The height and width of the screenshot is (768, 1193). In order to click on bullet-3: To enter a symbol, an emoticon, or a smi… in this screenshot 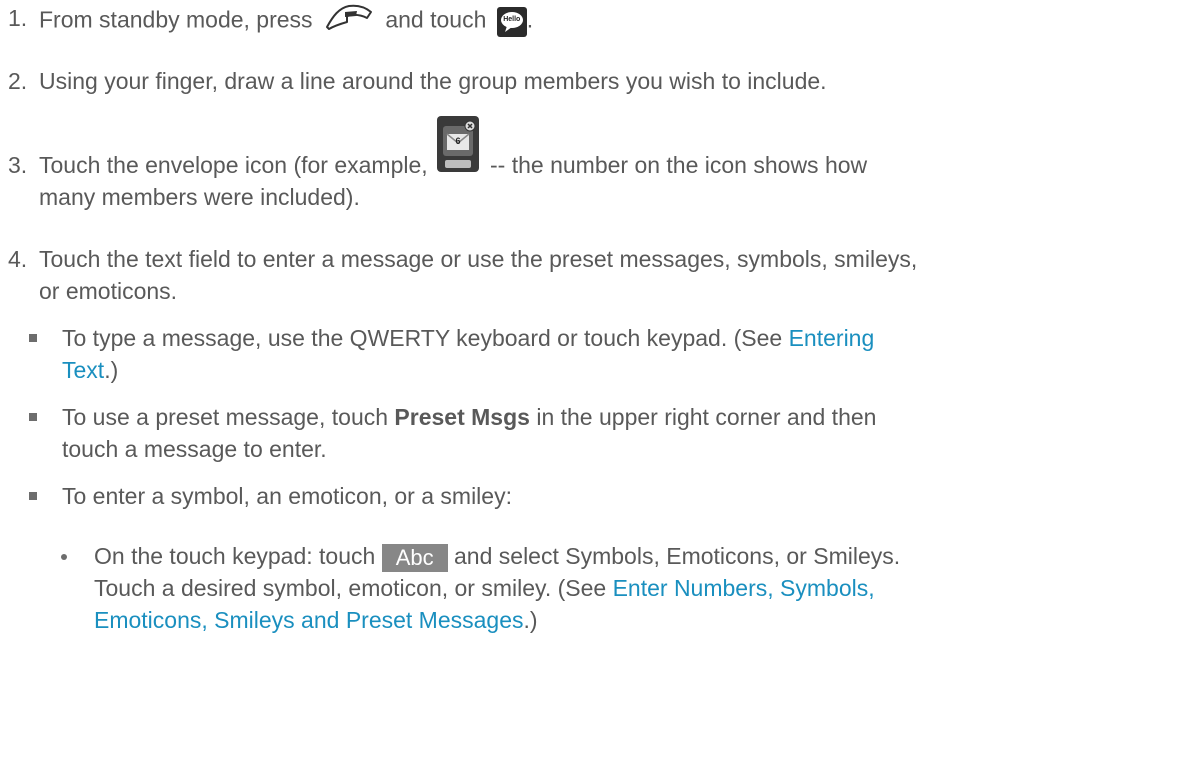, I will do `click(287, 496)`.